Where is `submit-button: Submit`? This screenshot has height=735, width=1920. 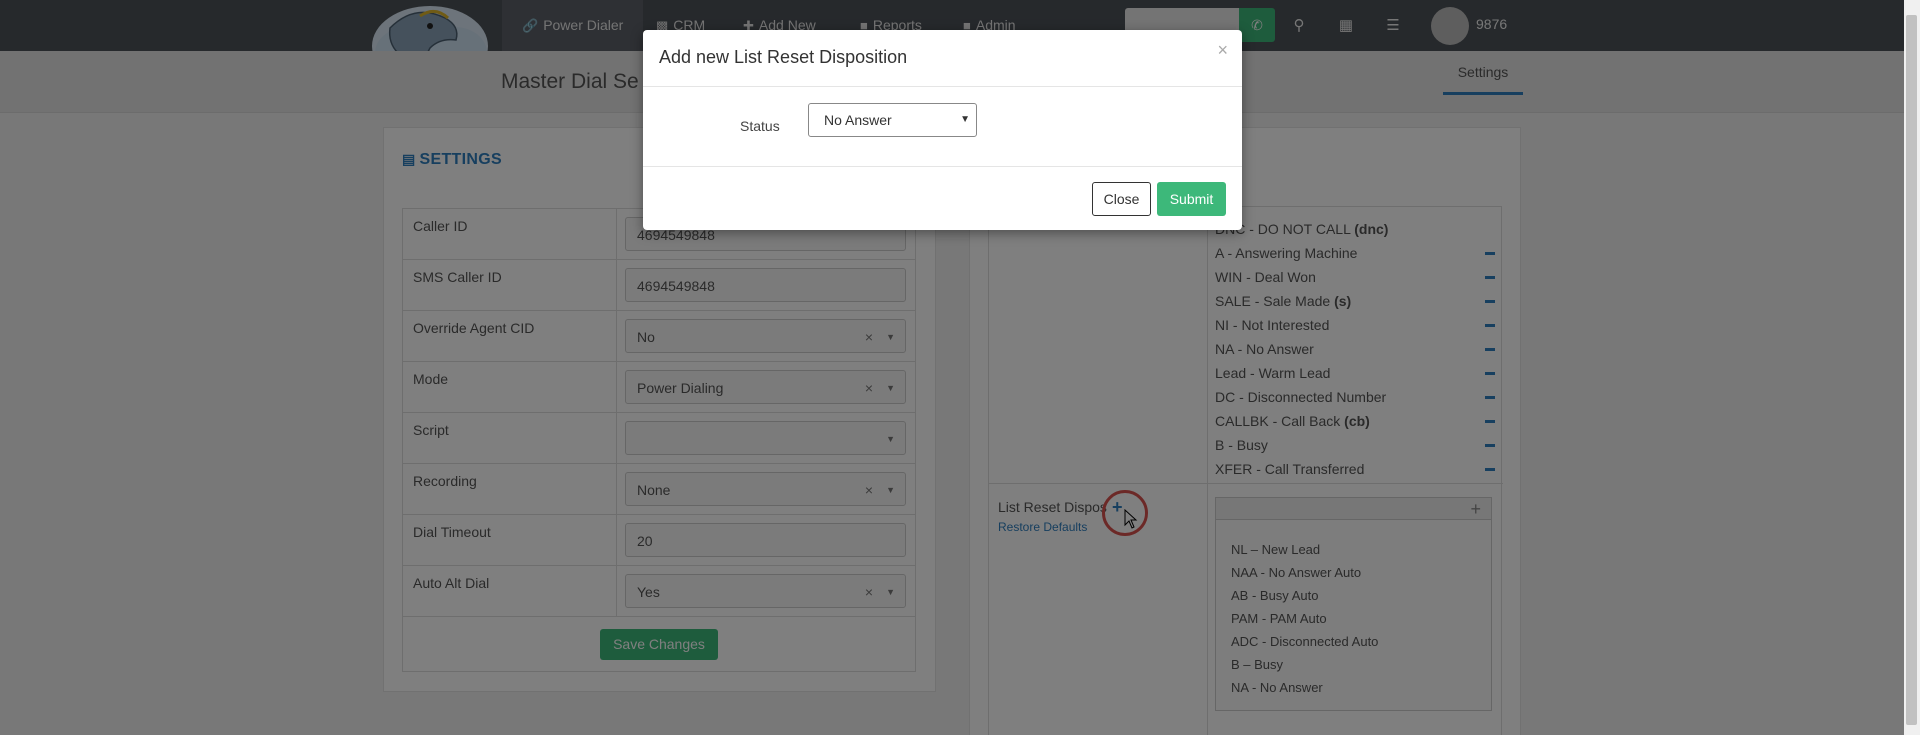 submit-button: Submit is located at coordinates (1191, 199).